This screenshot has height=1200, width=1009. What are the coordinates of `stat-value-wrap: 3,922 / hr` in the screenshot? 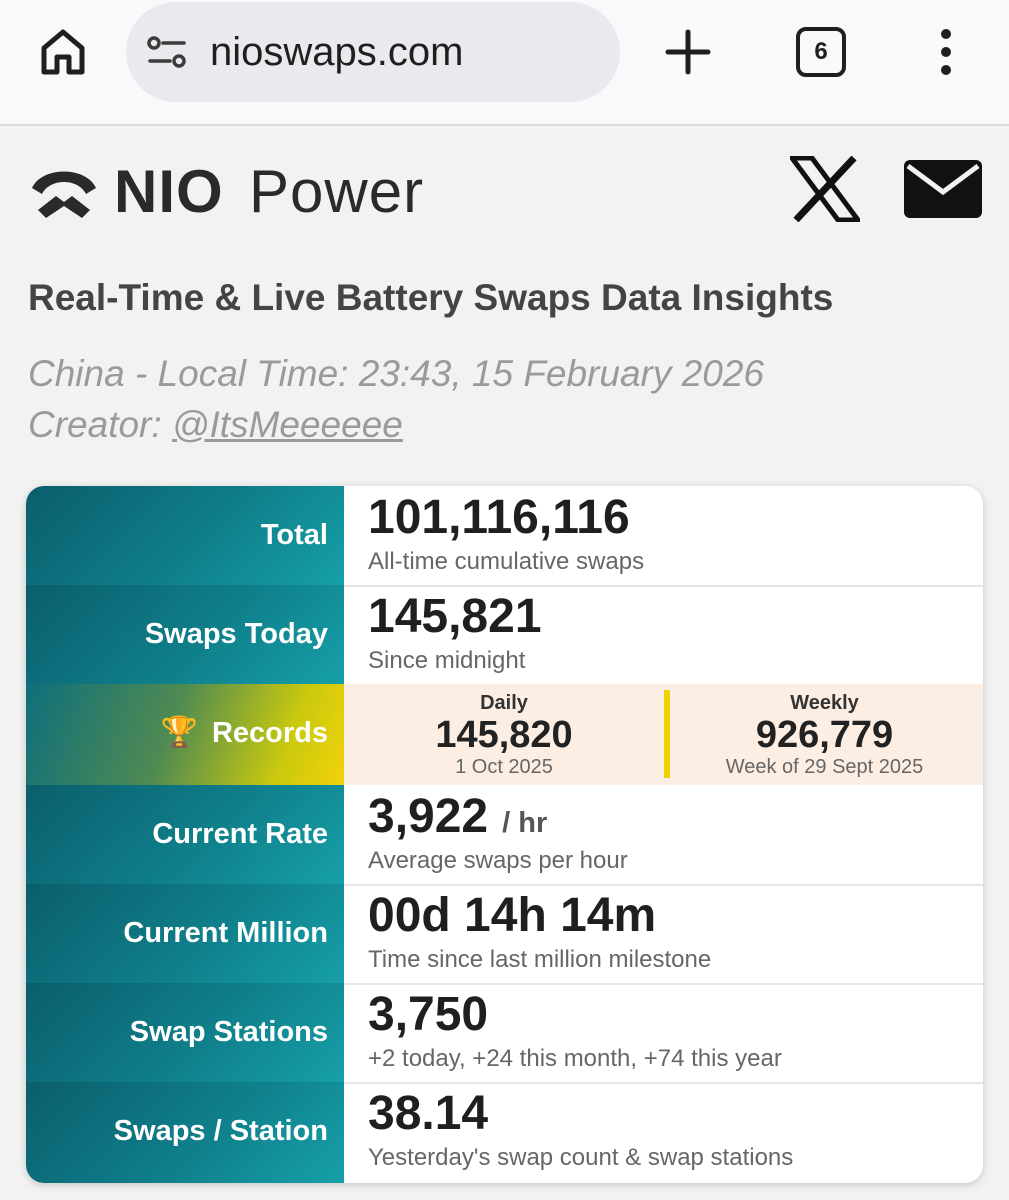 It's located at (457, 820).